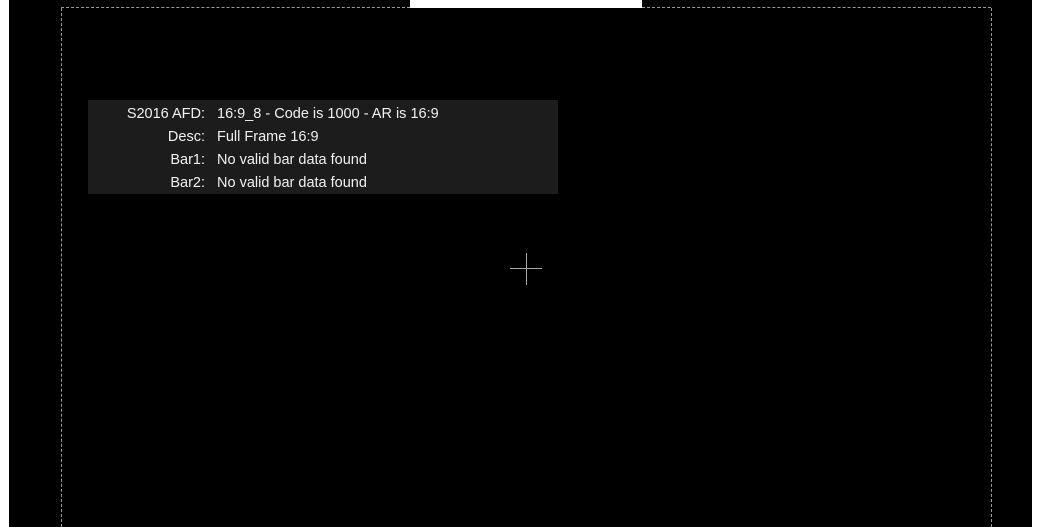 The width and height of the screenshot is (1037, 527). I want to click on safe-area-top-line-right, so click(816, 7).